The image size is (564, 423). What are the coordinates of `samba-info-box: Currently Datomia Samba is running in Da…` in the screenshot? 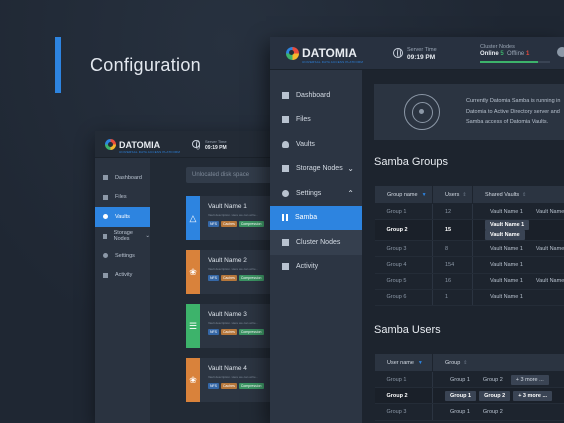 It's located at (469, 112).